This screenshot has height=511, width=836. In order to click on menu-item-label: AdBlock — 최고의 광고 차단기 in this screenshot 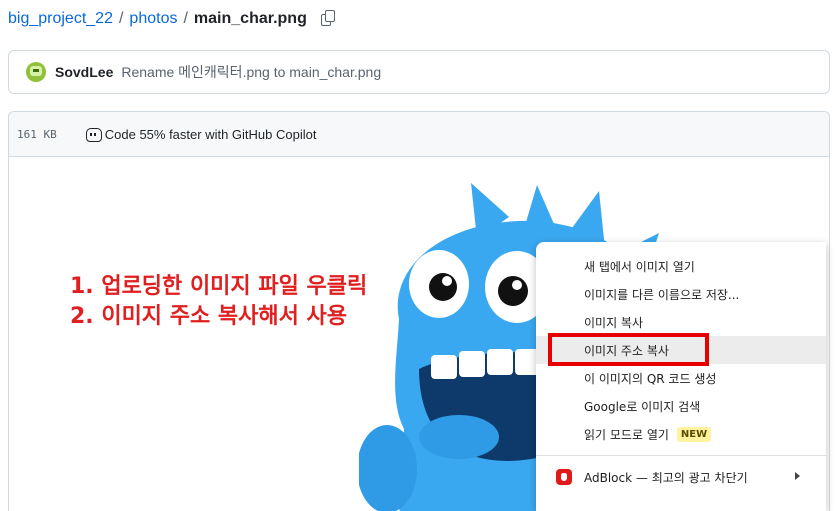, I will do `click(666, 477)`.